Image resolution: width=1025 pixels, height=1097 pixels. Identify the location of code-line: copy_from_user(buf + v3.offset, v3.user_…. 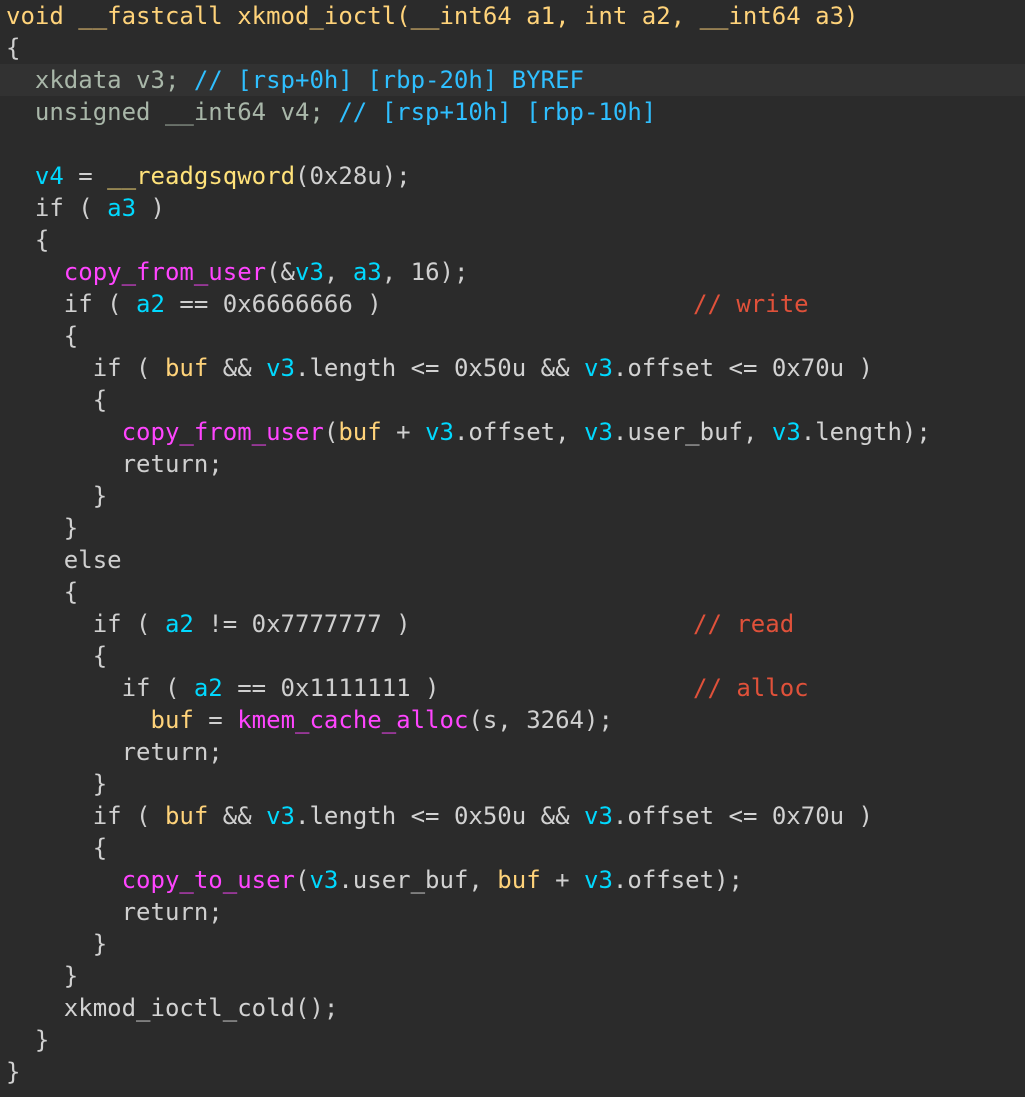
(512, 432).